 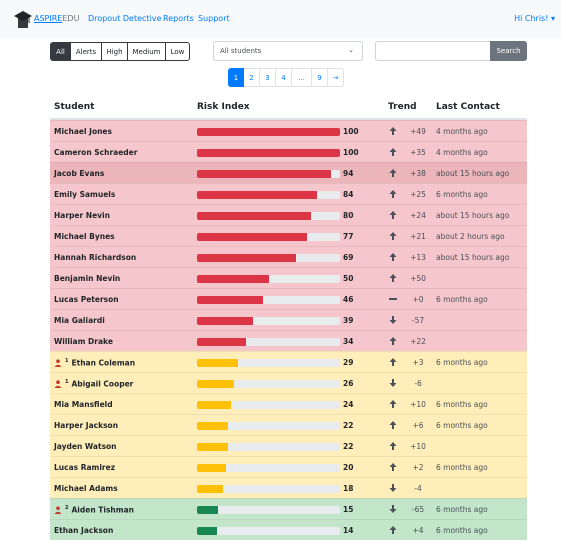 I want to click on trend-value: +4, so click(x=418, y=530).